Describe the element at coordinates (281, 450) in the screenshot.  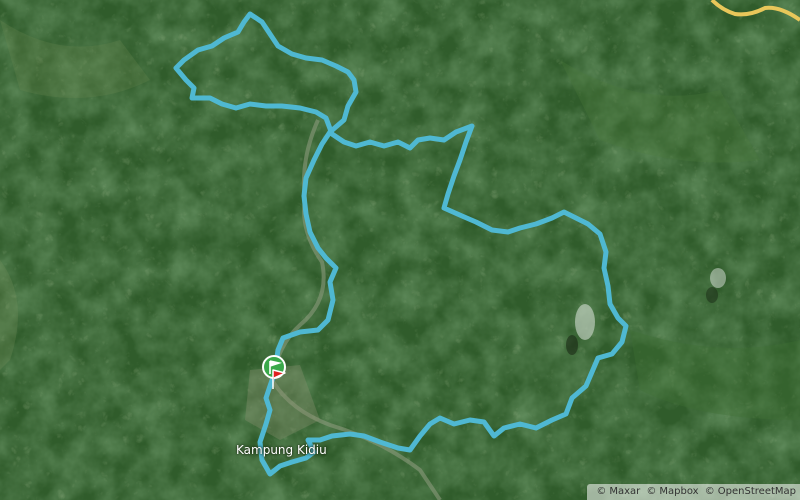
I see `place-label: Kampung Kidiu` at that location.